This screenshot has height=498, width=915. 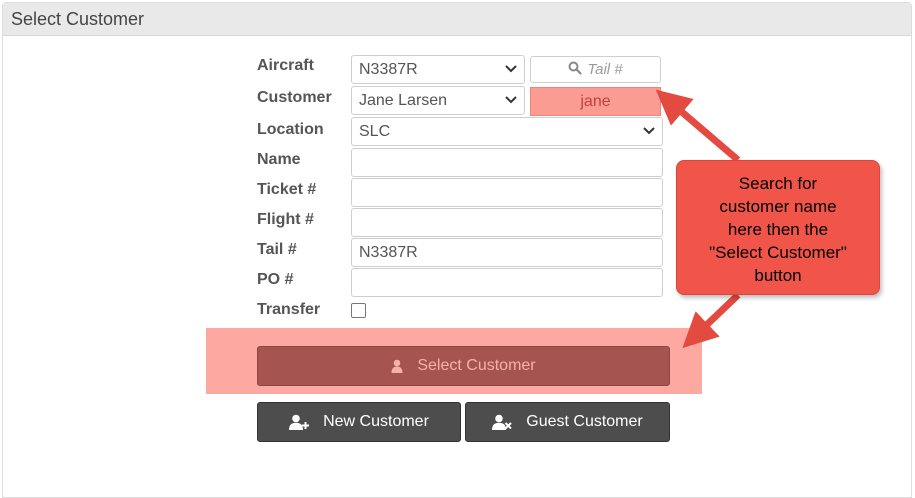 I want to click on callout-line: Search for, so click(x=778, y=183).